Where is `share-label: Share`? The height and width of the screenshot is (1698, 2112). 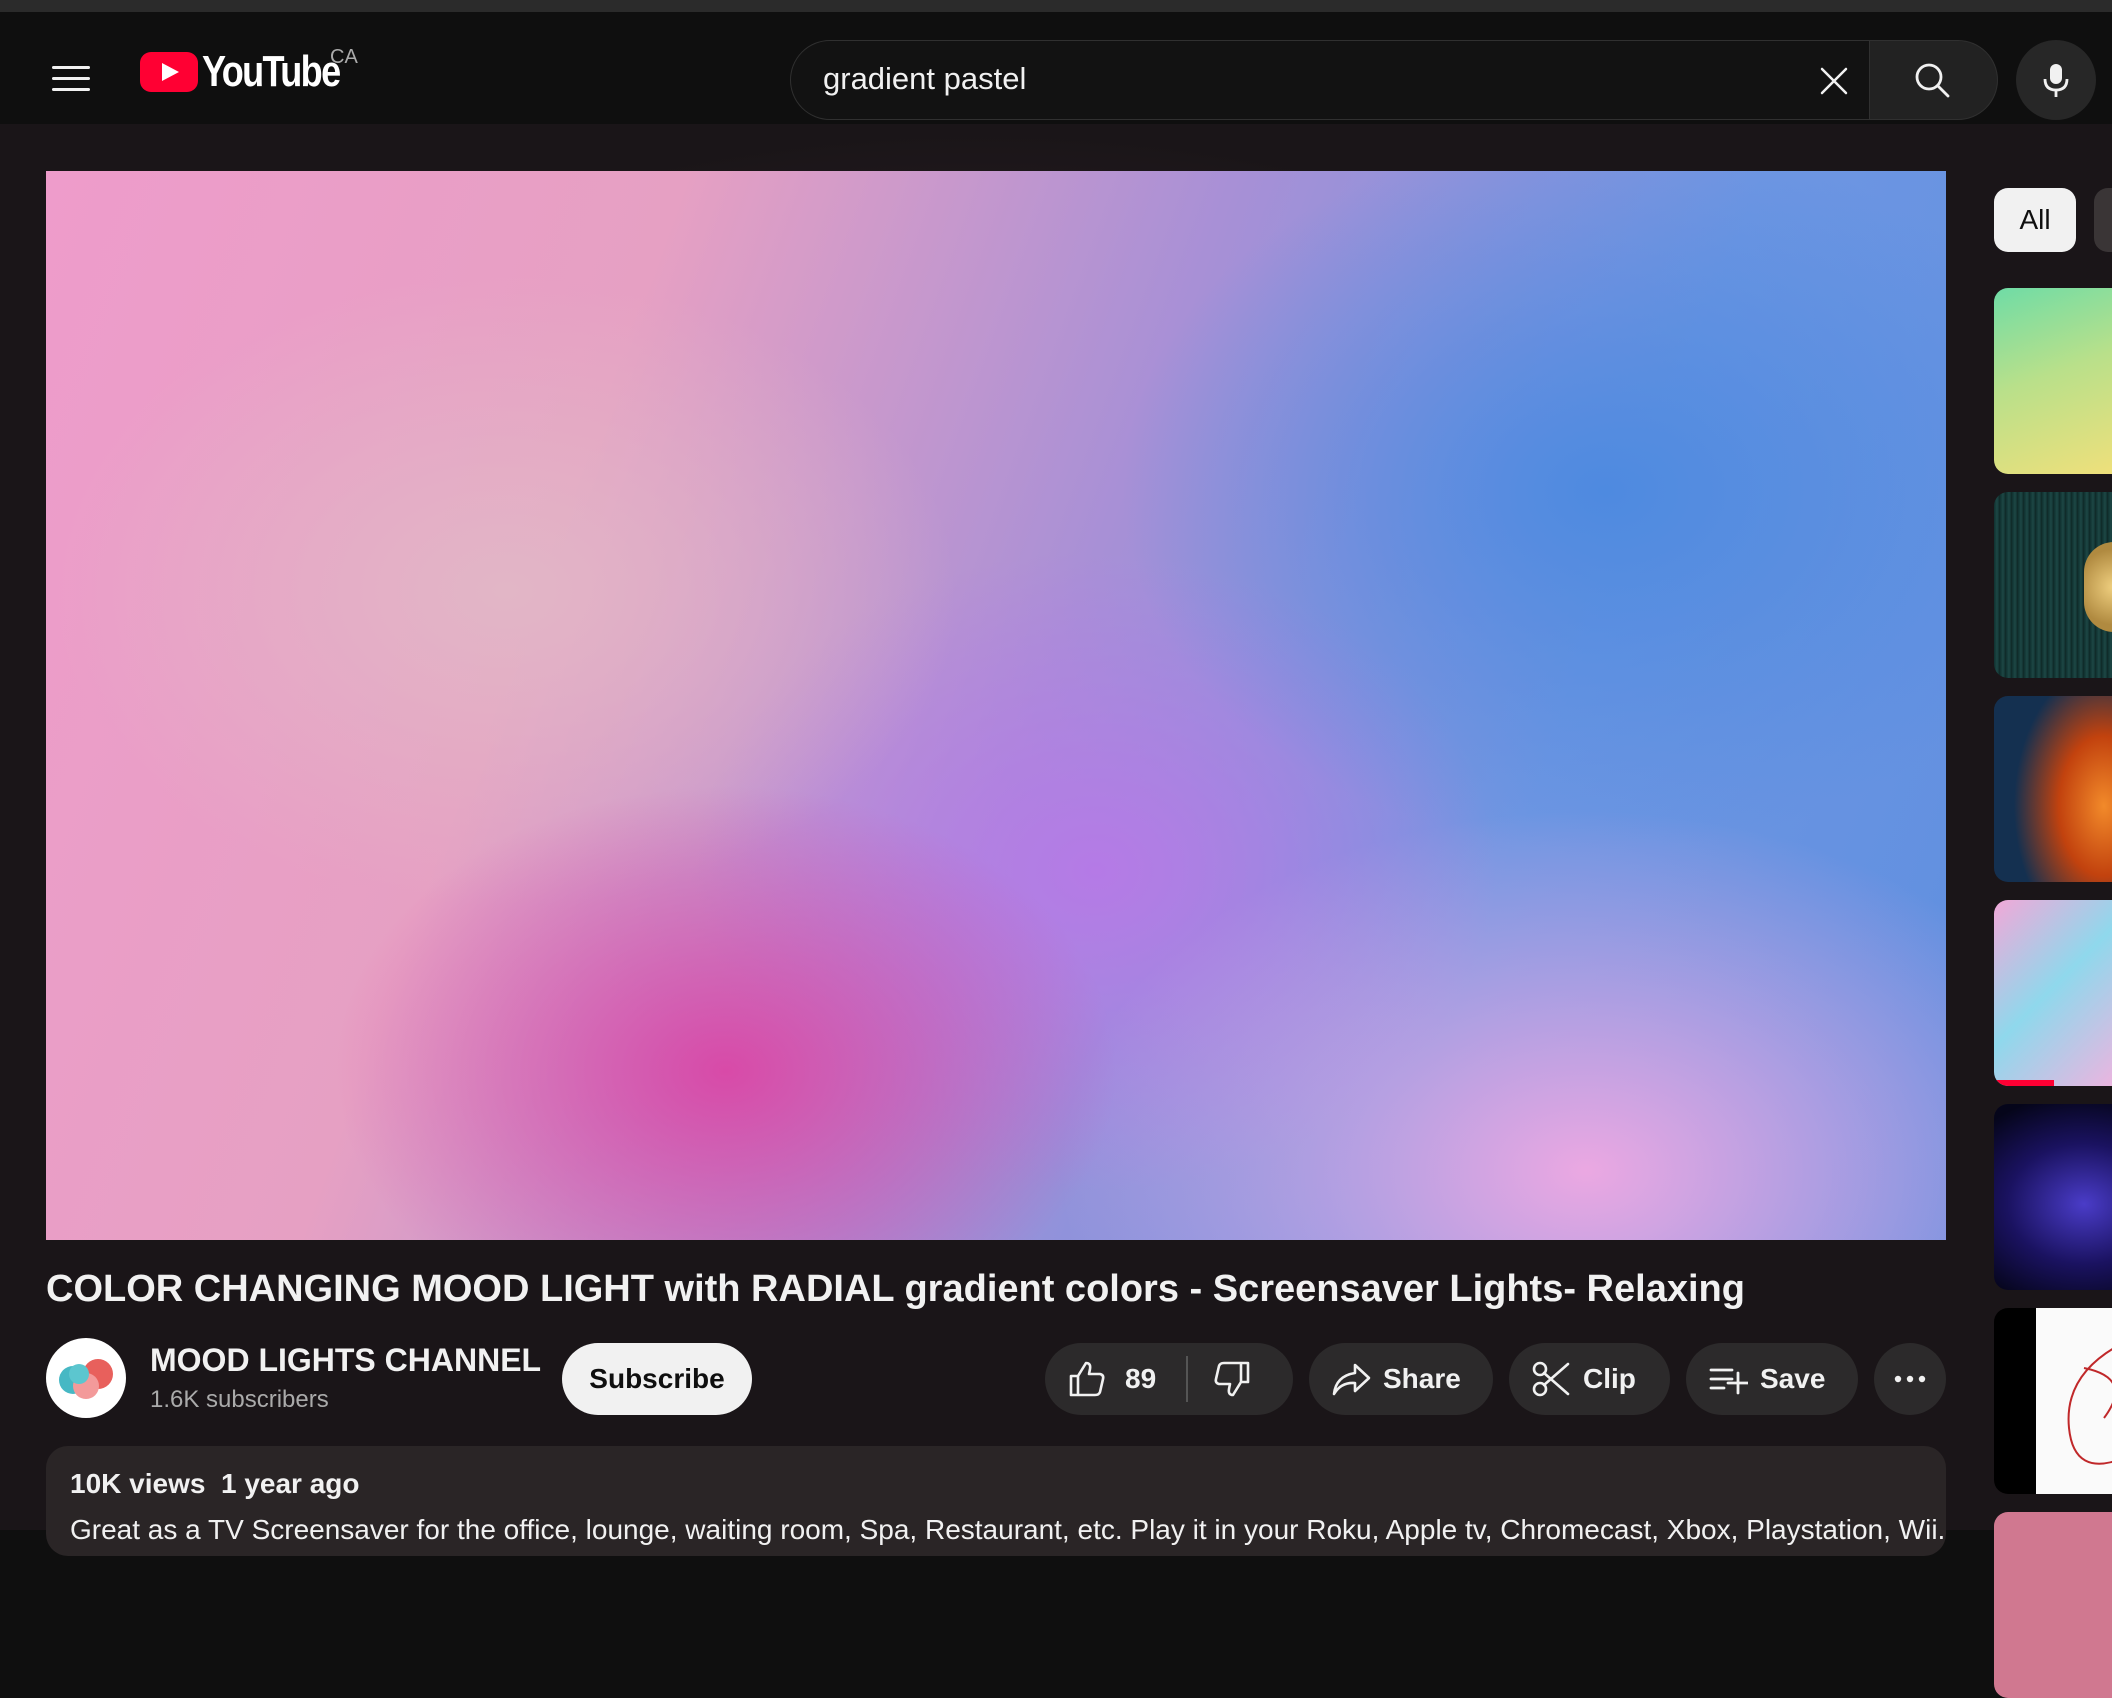
share-label: Share is located at coordinates (1422, 1378).